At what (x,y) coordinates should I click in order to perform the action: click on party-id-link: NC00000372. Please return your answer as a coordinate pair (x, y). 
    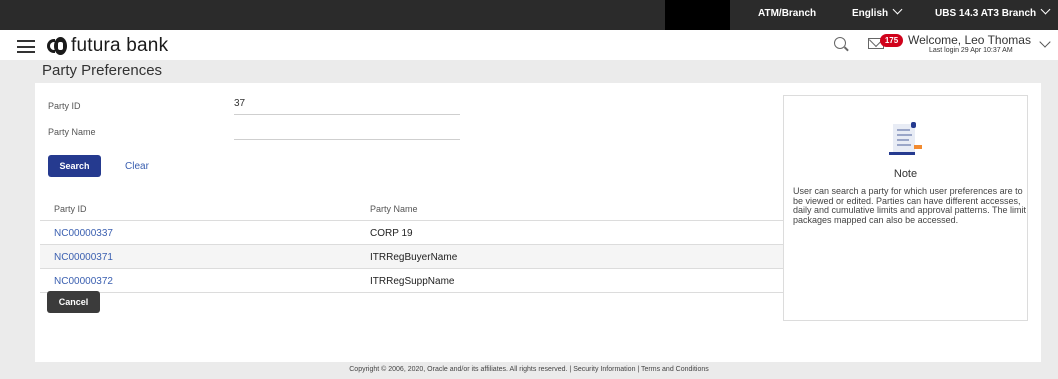
    Looking at the image, I should click on (83, 281).